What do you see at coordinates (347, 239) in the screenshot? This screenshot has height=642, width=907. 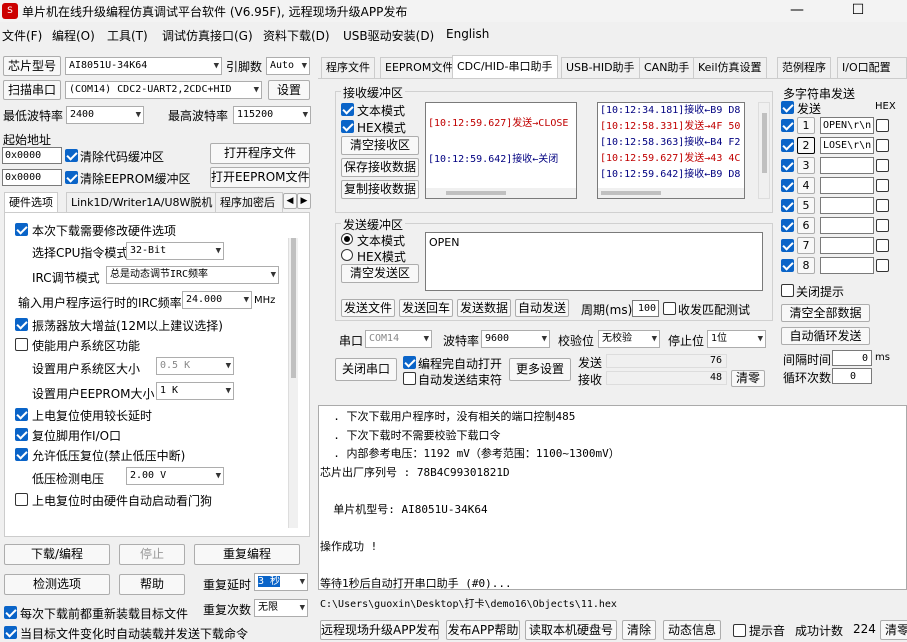 I see `send-text-mode-radio` at bounding box center [347, 239].